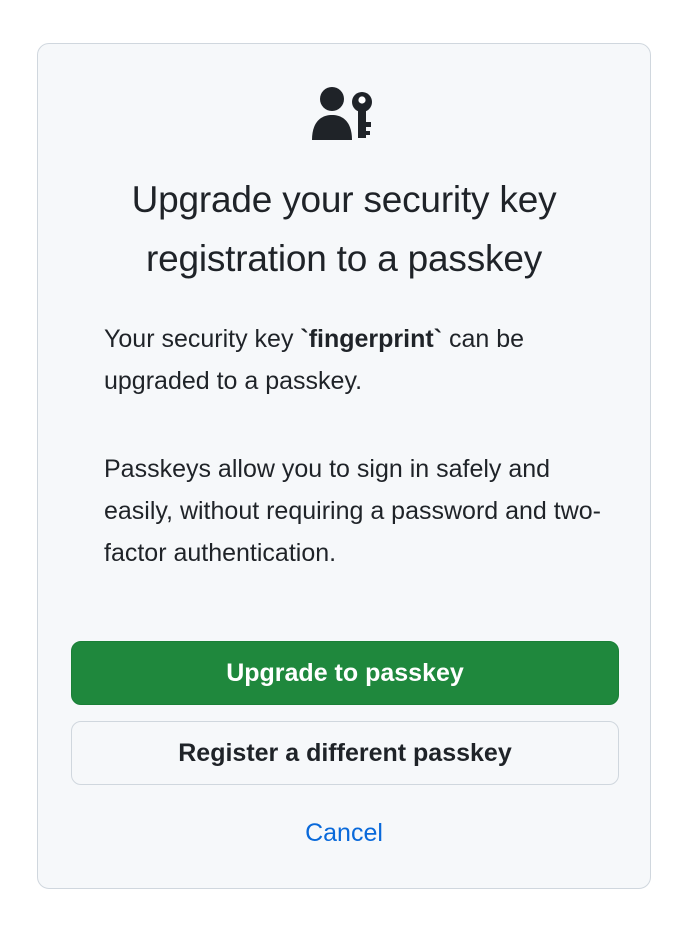 Image resolution: width=692 pixels, height=941 pixels. I want to click on passkey-icon-container, so click(344, 114).